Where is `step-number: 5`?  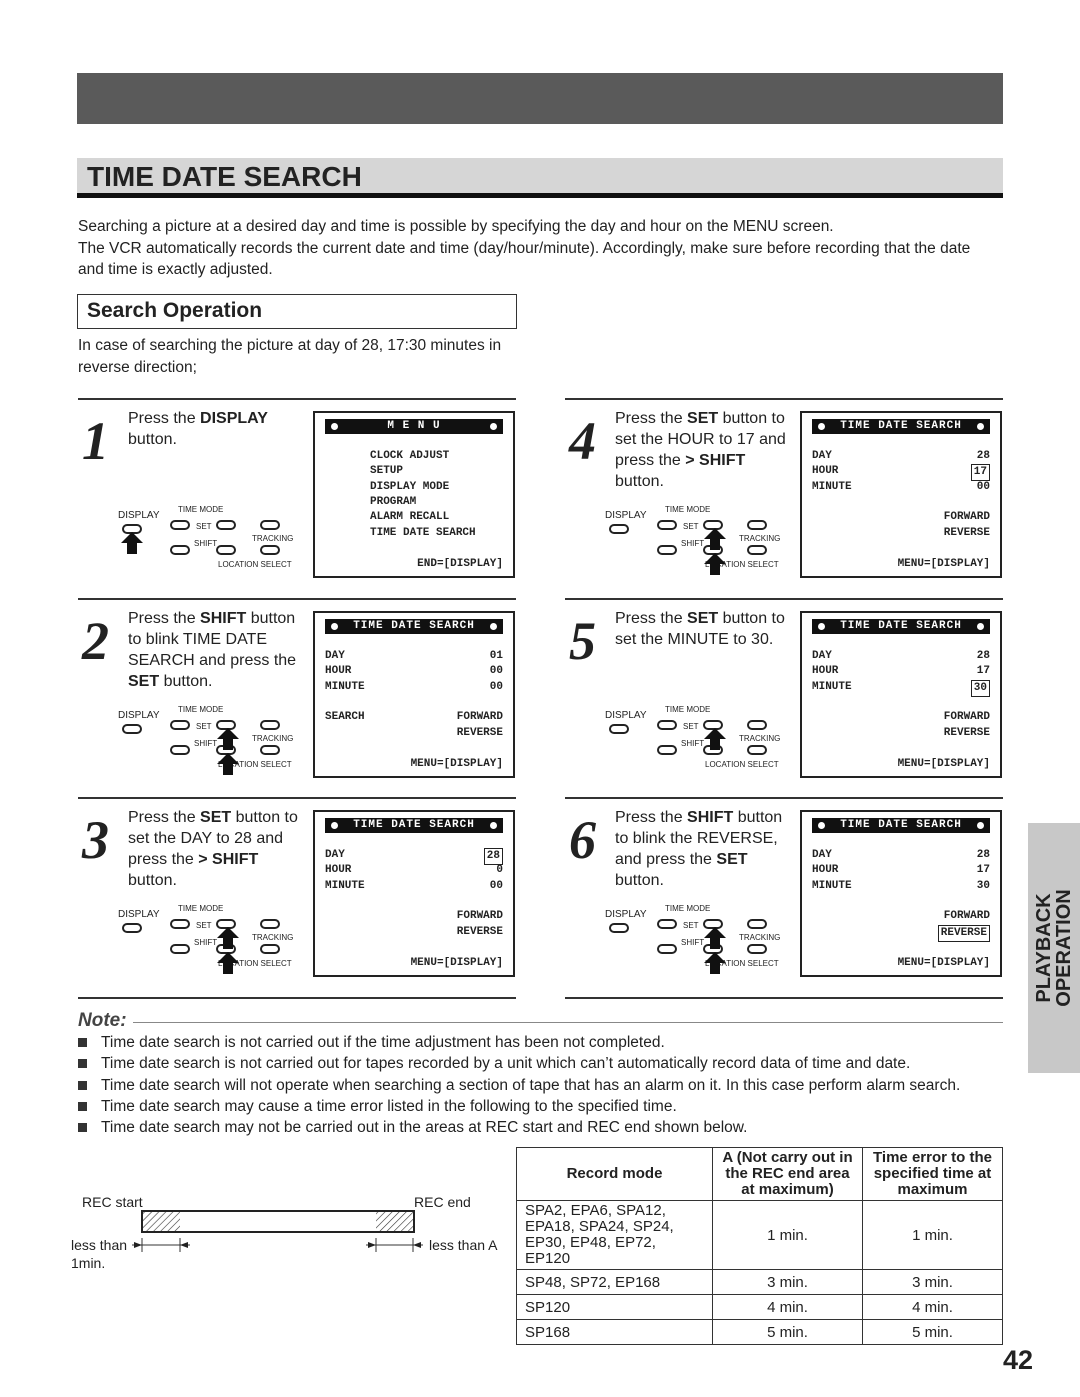
step-number: 5 is located at coordinates (582, 641).